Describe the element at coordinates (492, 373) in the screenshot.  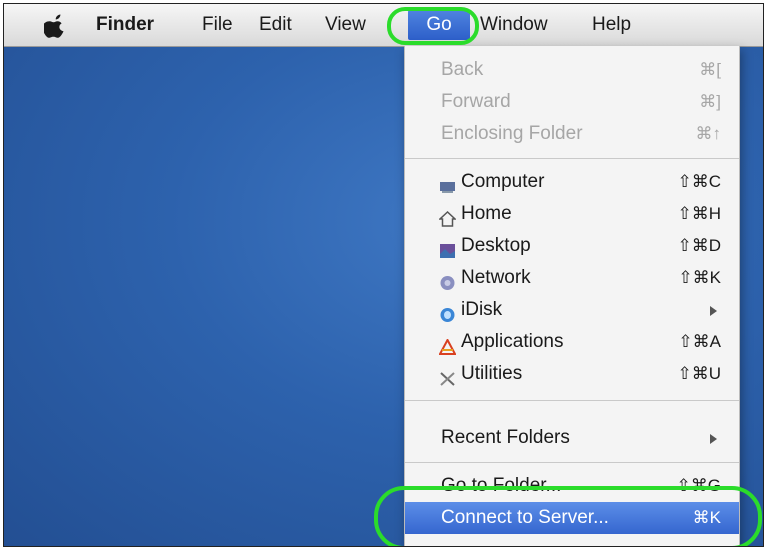
I see `menu-item-label: Utilities` at that location.